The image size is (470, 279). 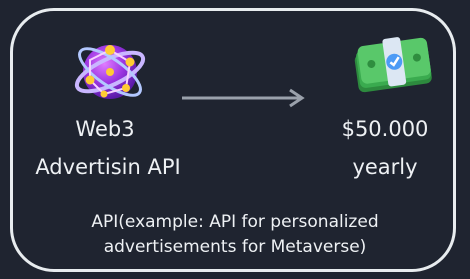 I want to click on price-period: yearly, so click(x=385, y=167).